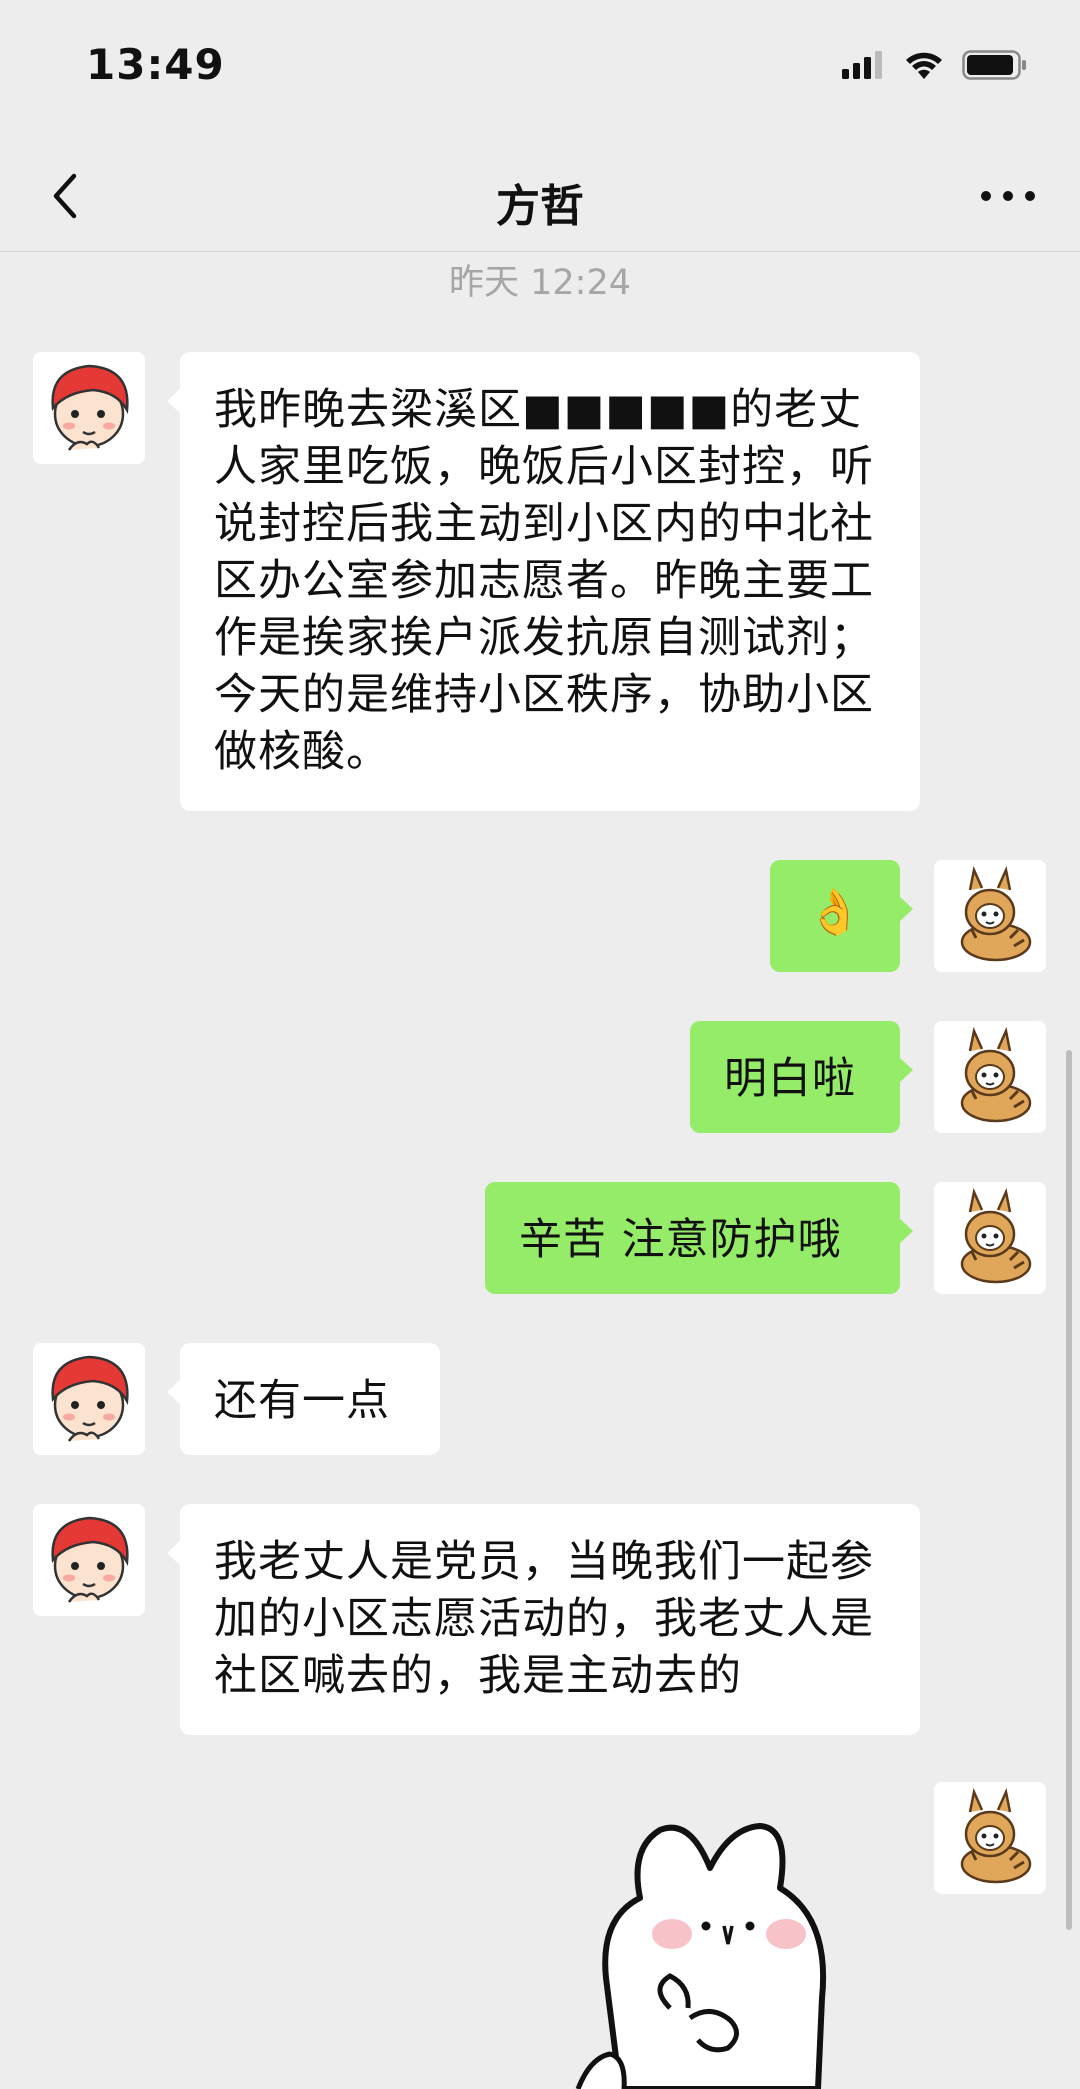 The height and width of the screenshot is (2089, 1080). I want to click on ellipsis-icon, so click(1008, 196).